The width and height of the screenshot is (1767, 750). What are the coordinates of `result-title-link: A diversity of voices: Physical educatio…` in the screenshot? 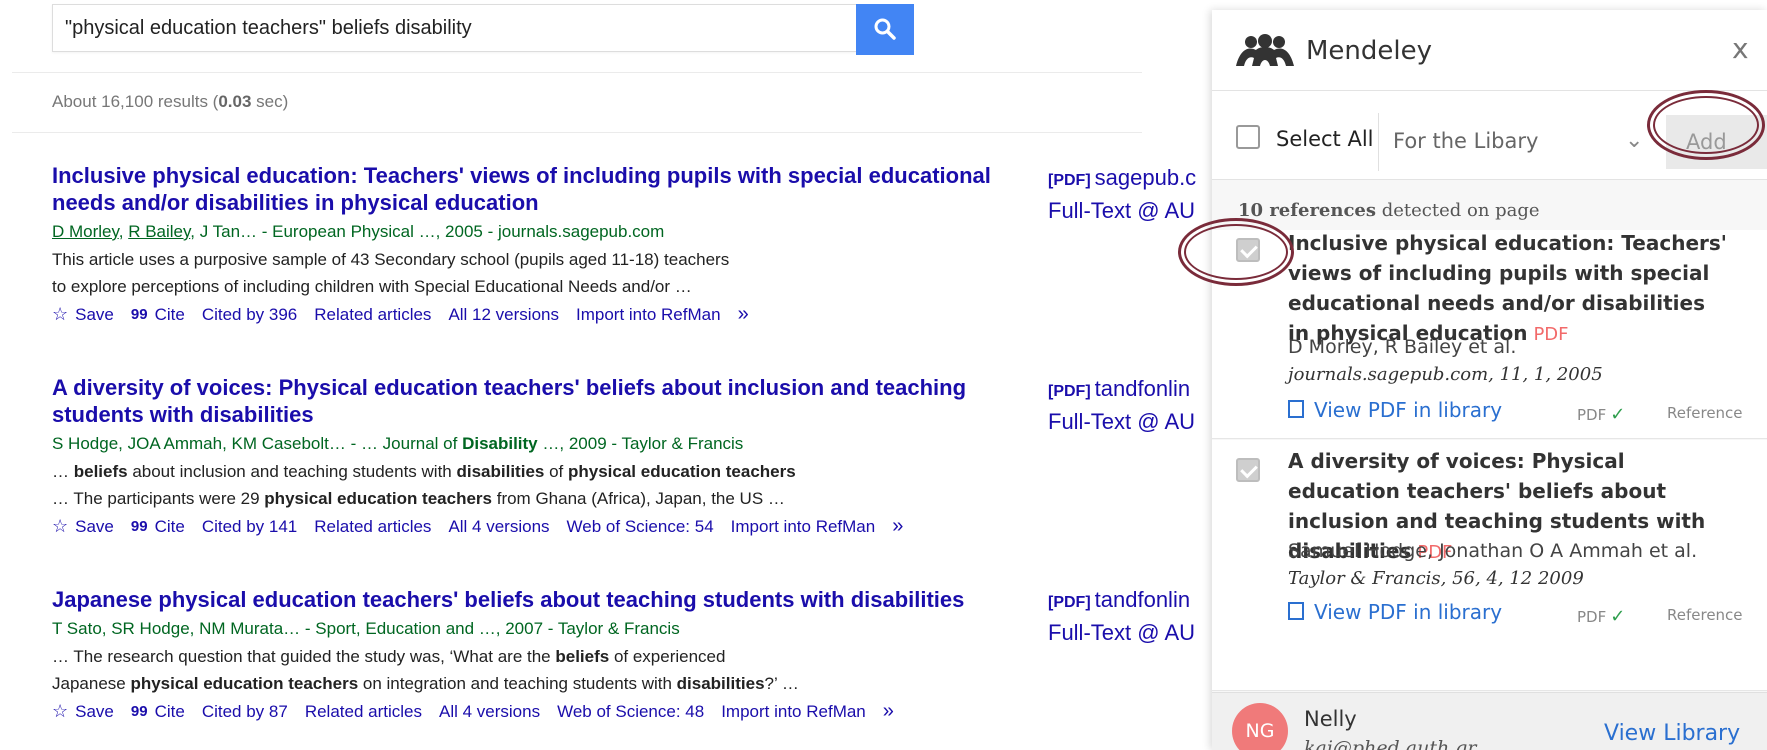 It's located at (522, 401).